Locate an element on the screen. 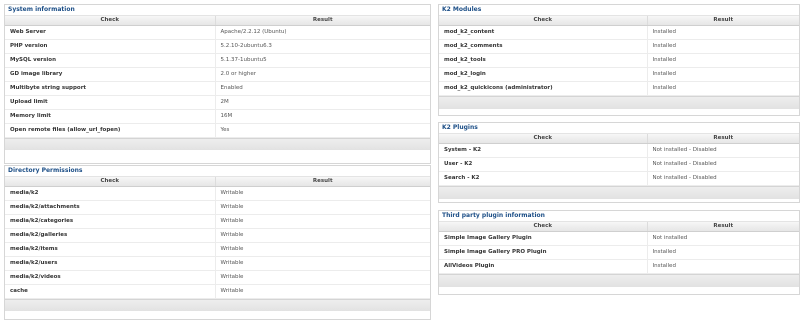 The height and width of the screenshot is (323, 800). table-row: cache Writable is located at coordinates (217, 291).